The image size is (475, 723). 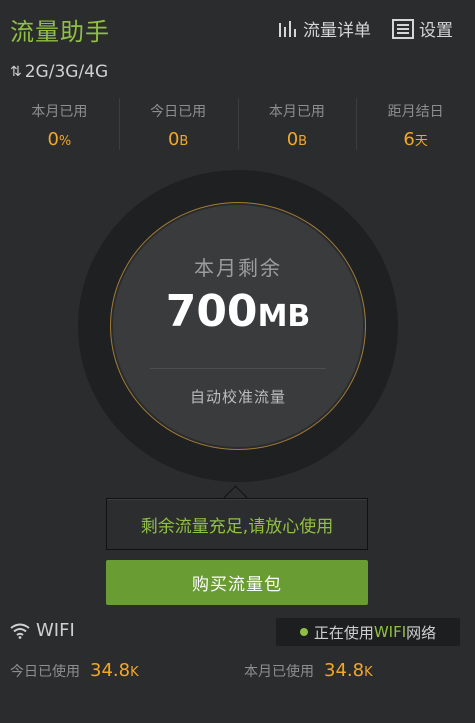 I want to click on transfer-arrows-icon: ⇅, so click(x=16, y=72).